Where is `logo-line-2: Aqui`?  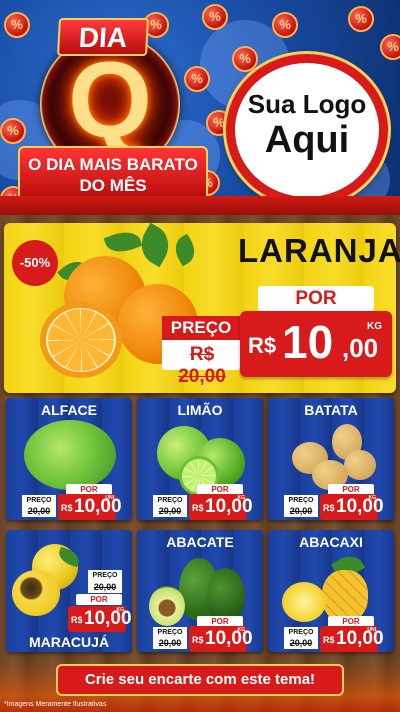 logo-line-2: Aqui is located at coordinates (307, 140).